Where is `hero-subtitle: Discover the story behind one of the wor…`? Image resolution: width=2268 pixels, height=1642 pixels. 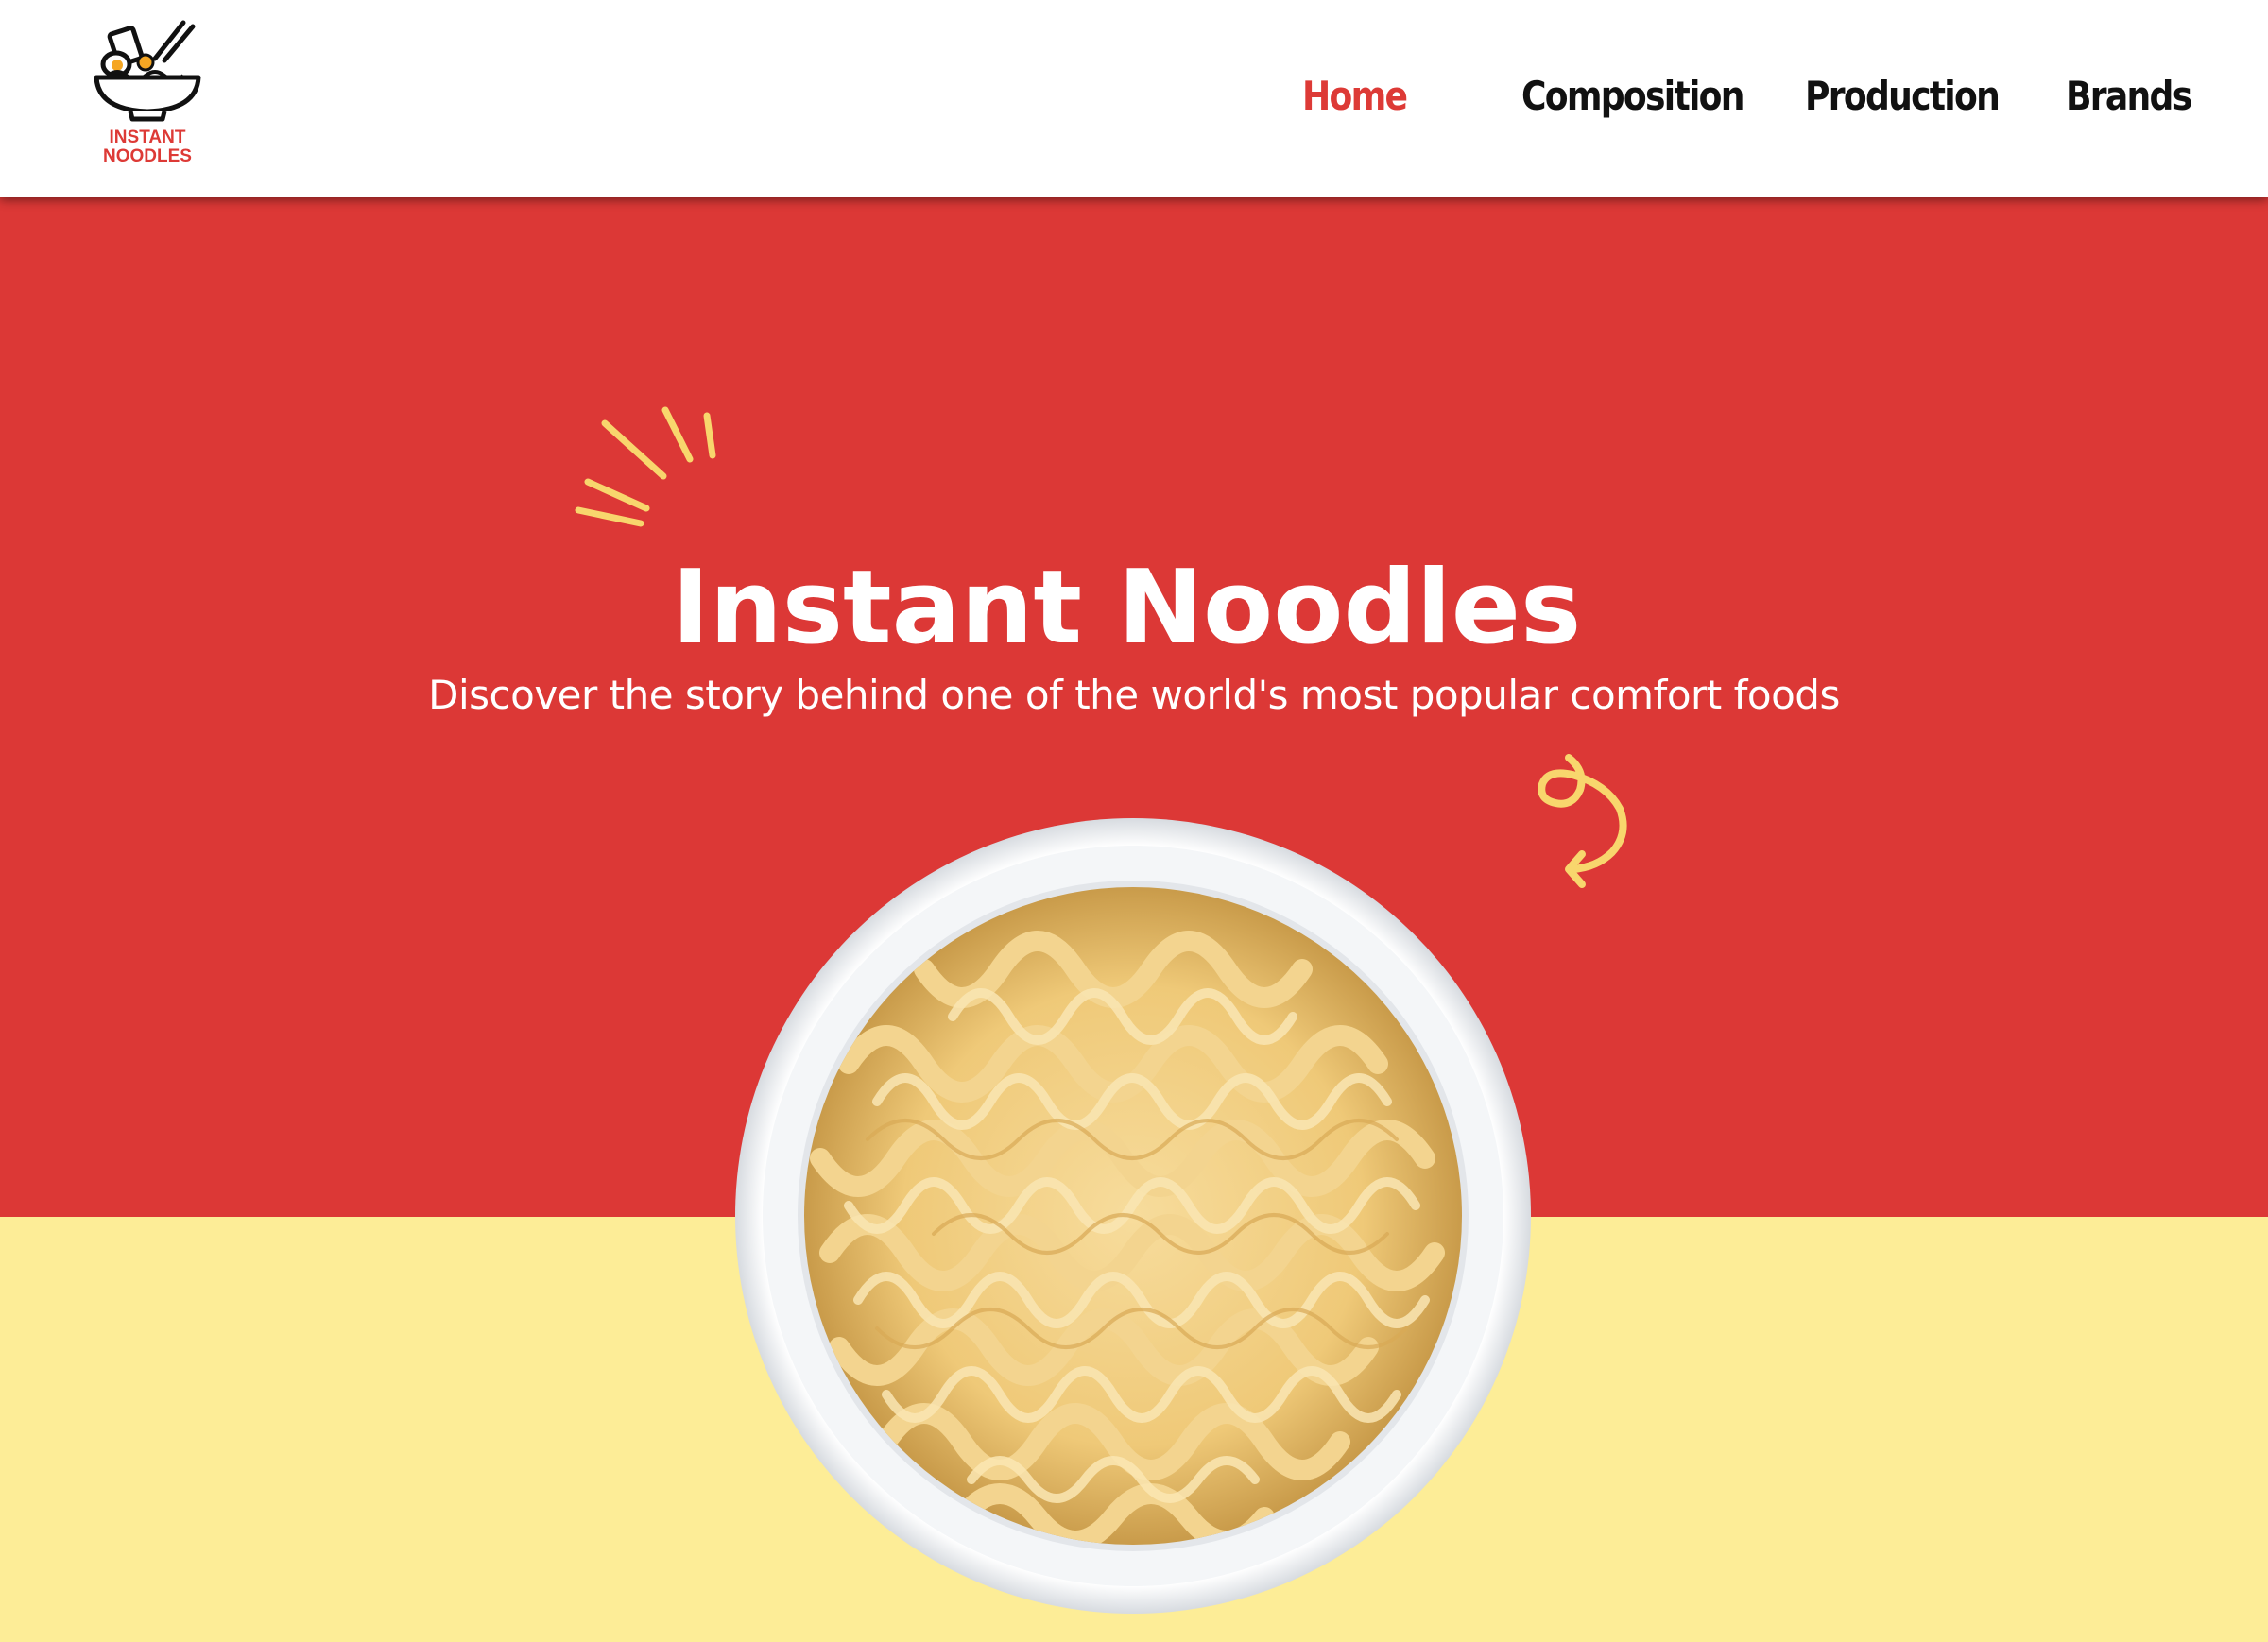
hero-subtitle: Discover the story behind one of the wor… is located at coordinates (1134, 695).